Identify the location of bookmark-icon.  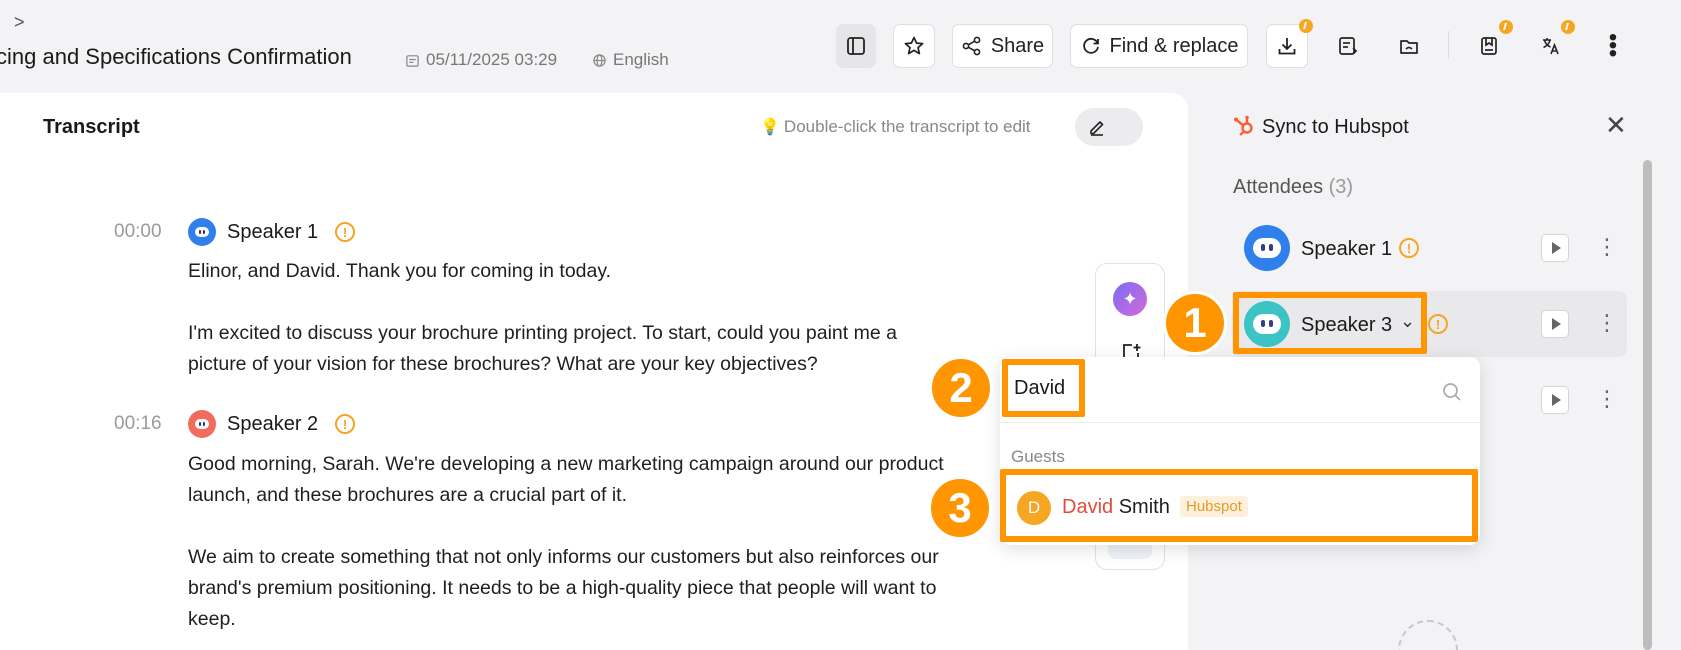
(1489, 46).